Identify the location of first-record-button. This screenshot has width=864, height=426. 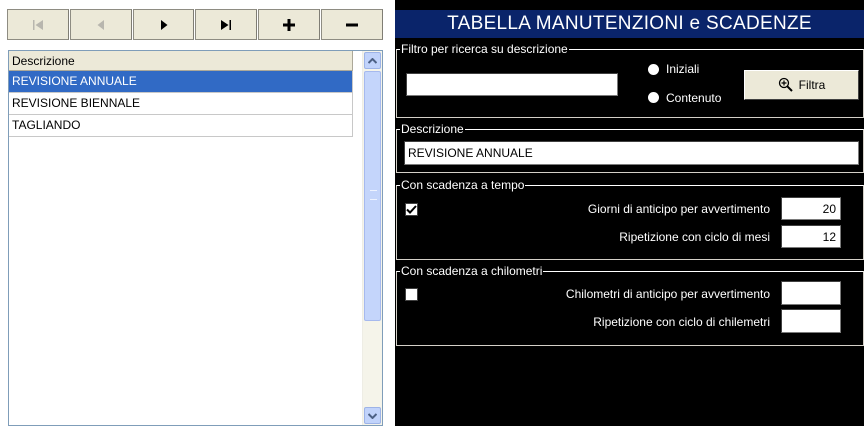
(38, 24).